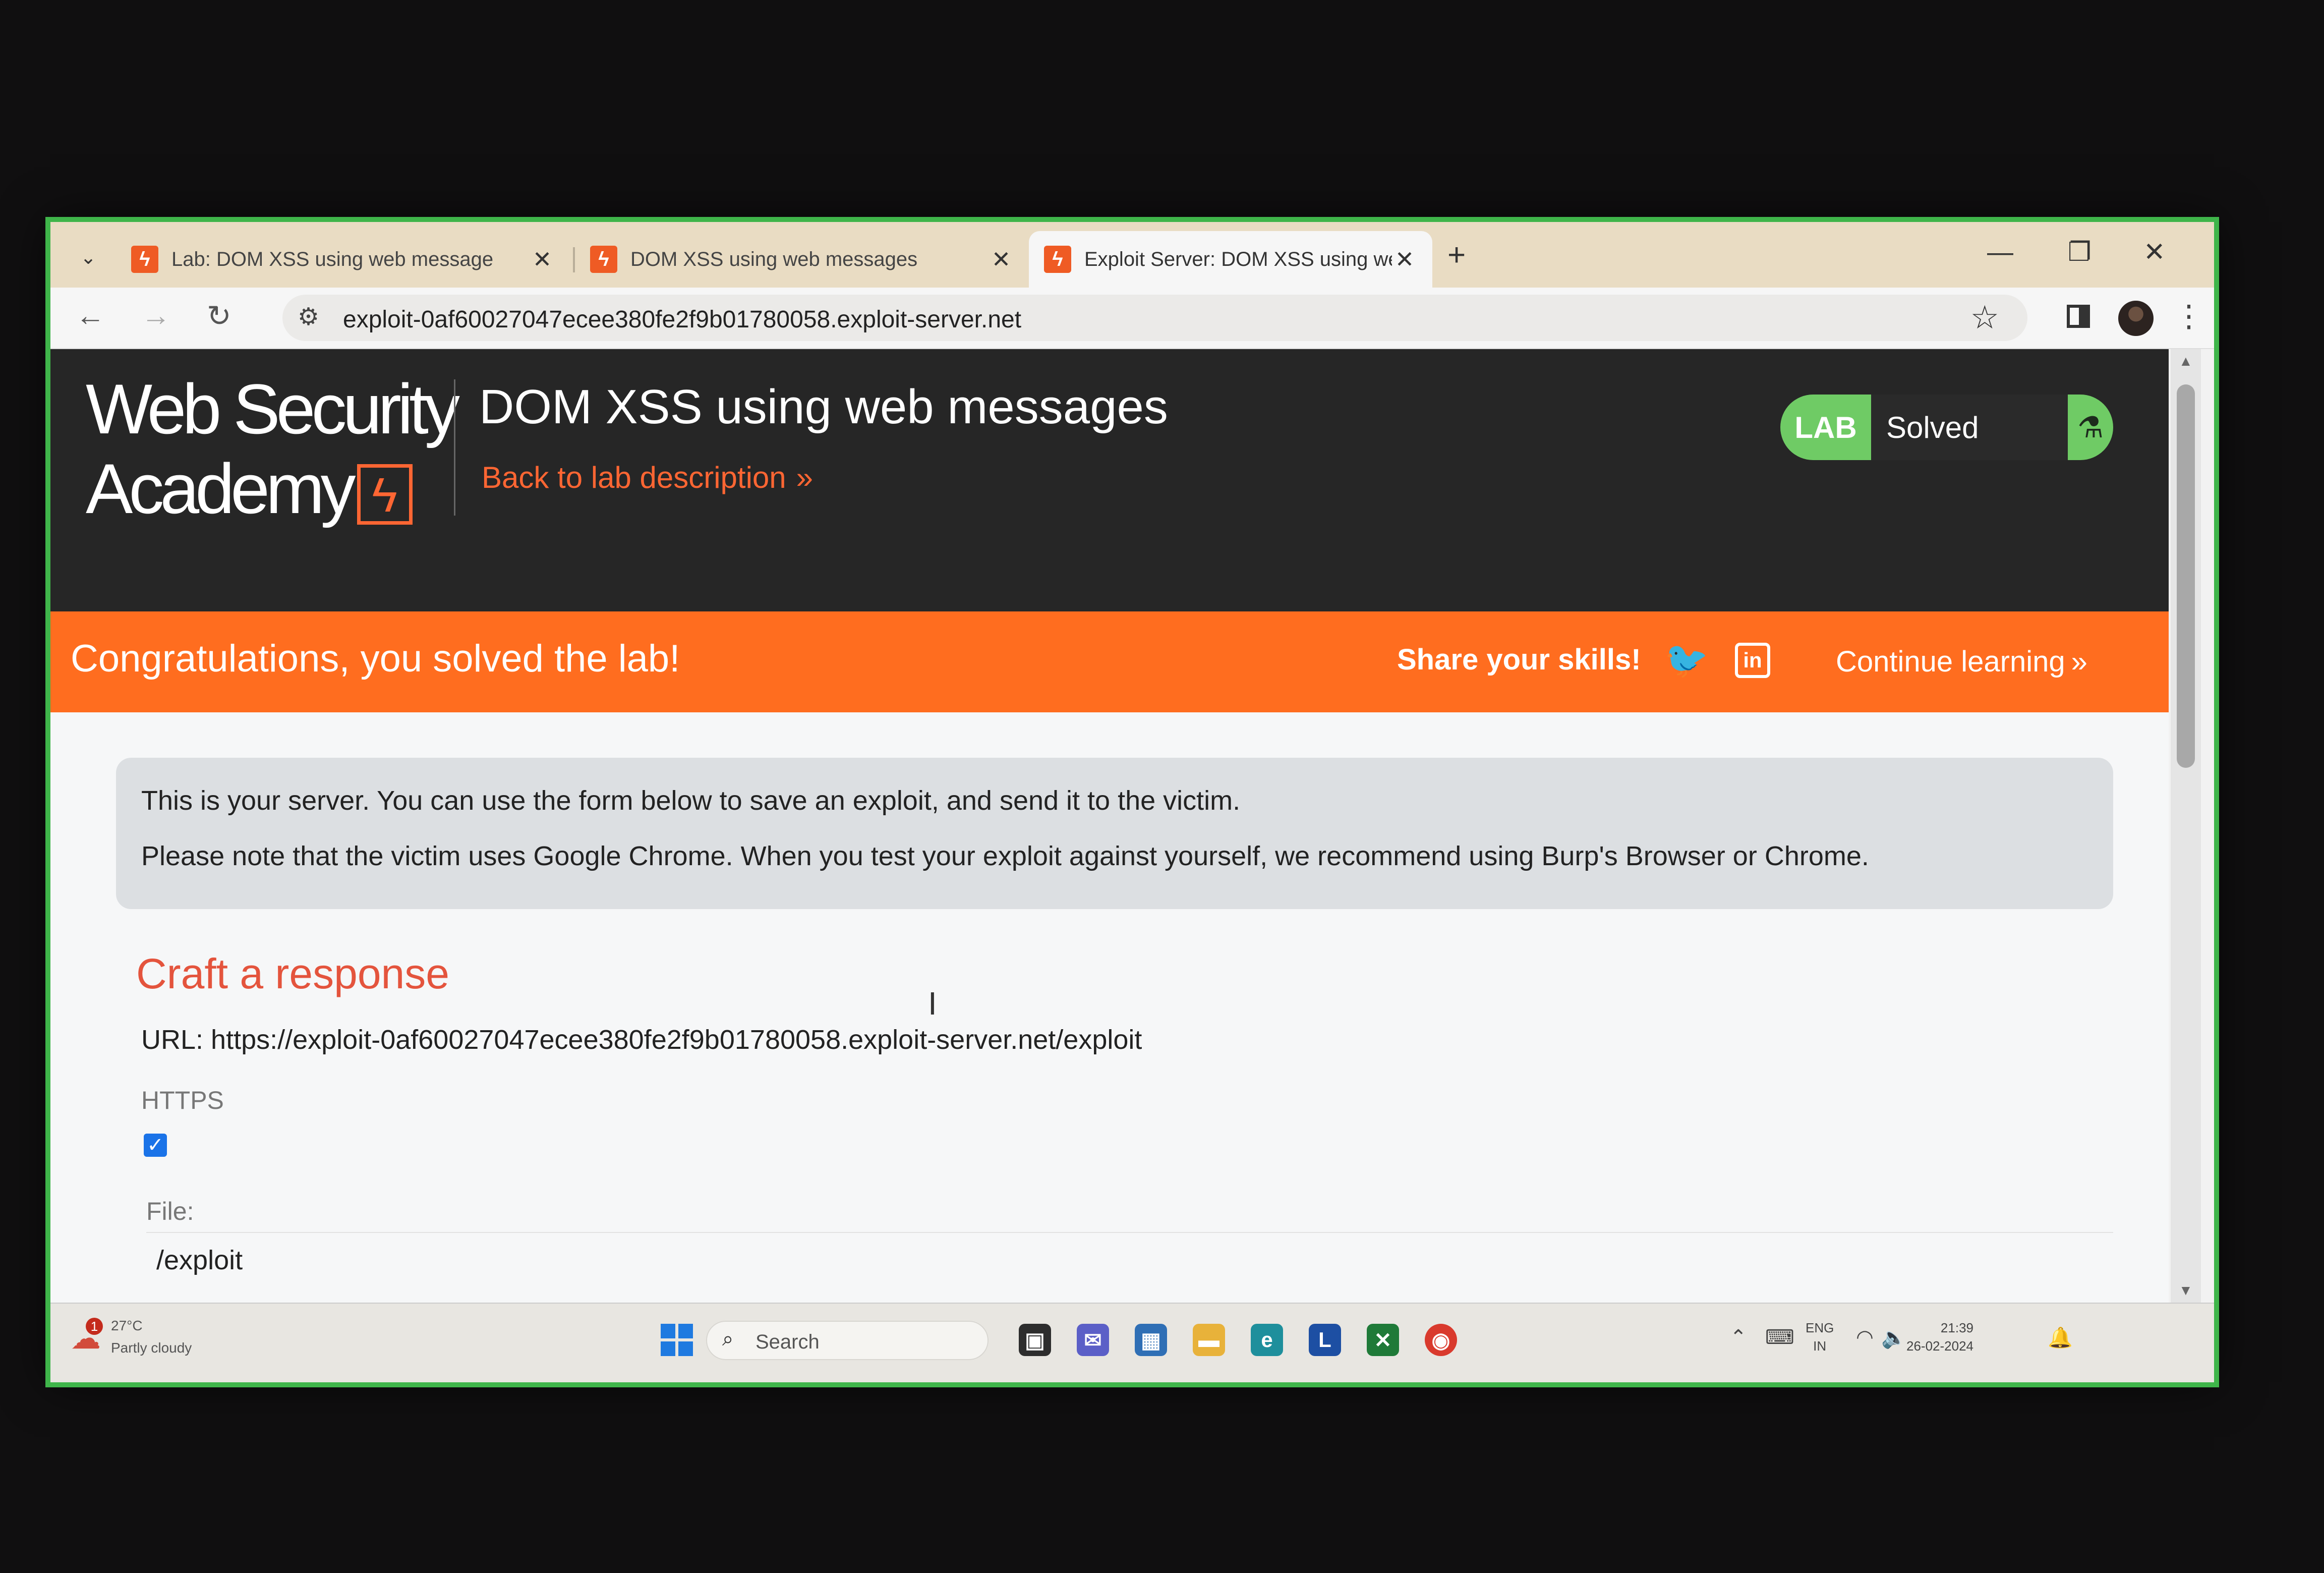  What do you see at coordinates (1035, 1340) in the screenshot?
I see `task-view-icon: ▣` at bounding box center [1035, 1340].